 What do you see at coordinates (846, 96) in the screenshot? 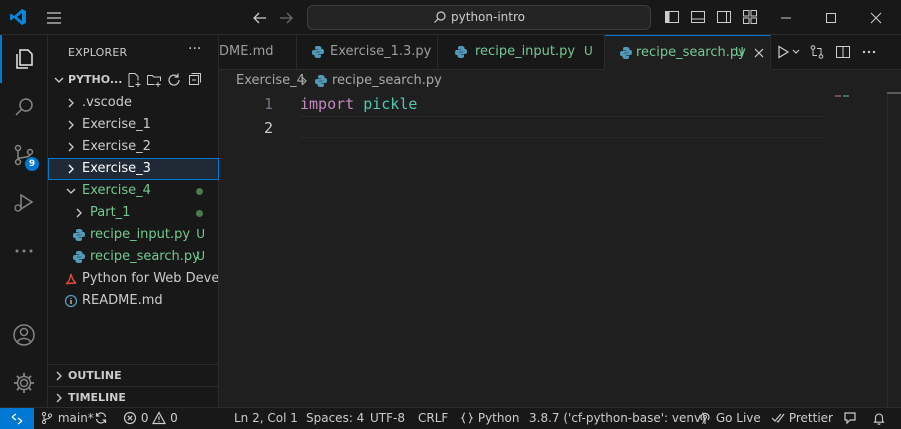
I see `minimap-module` at bounding box center [846, 96].